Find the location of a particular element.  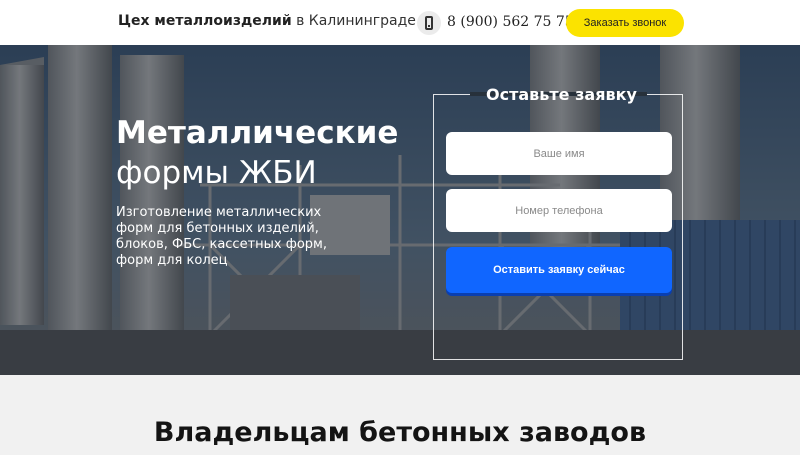

brand-location: в Калининграде is located at coordinates (353, 21).